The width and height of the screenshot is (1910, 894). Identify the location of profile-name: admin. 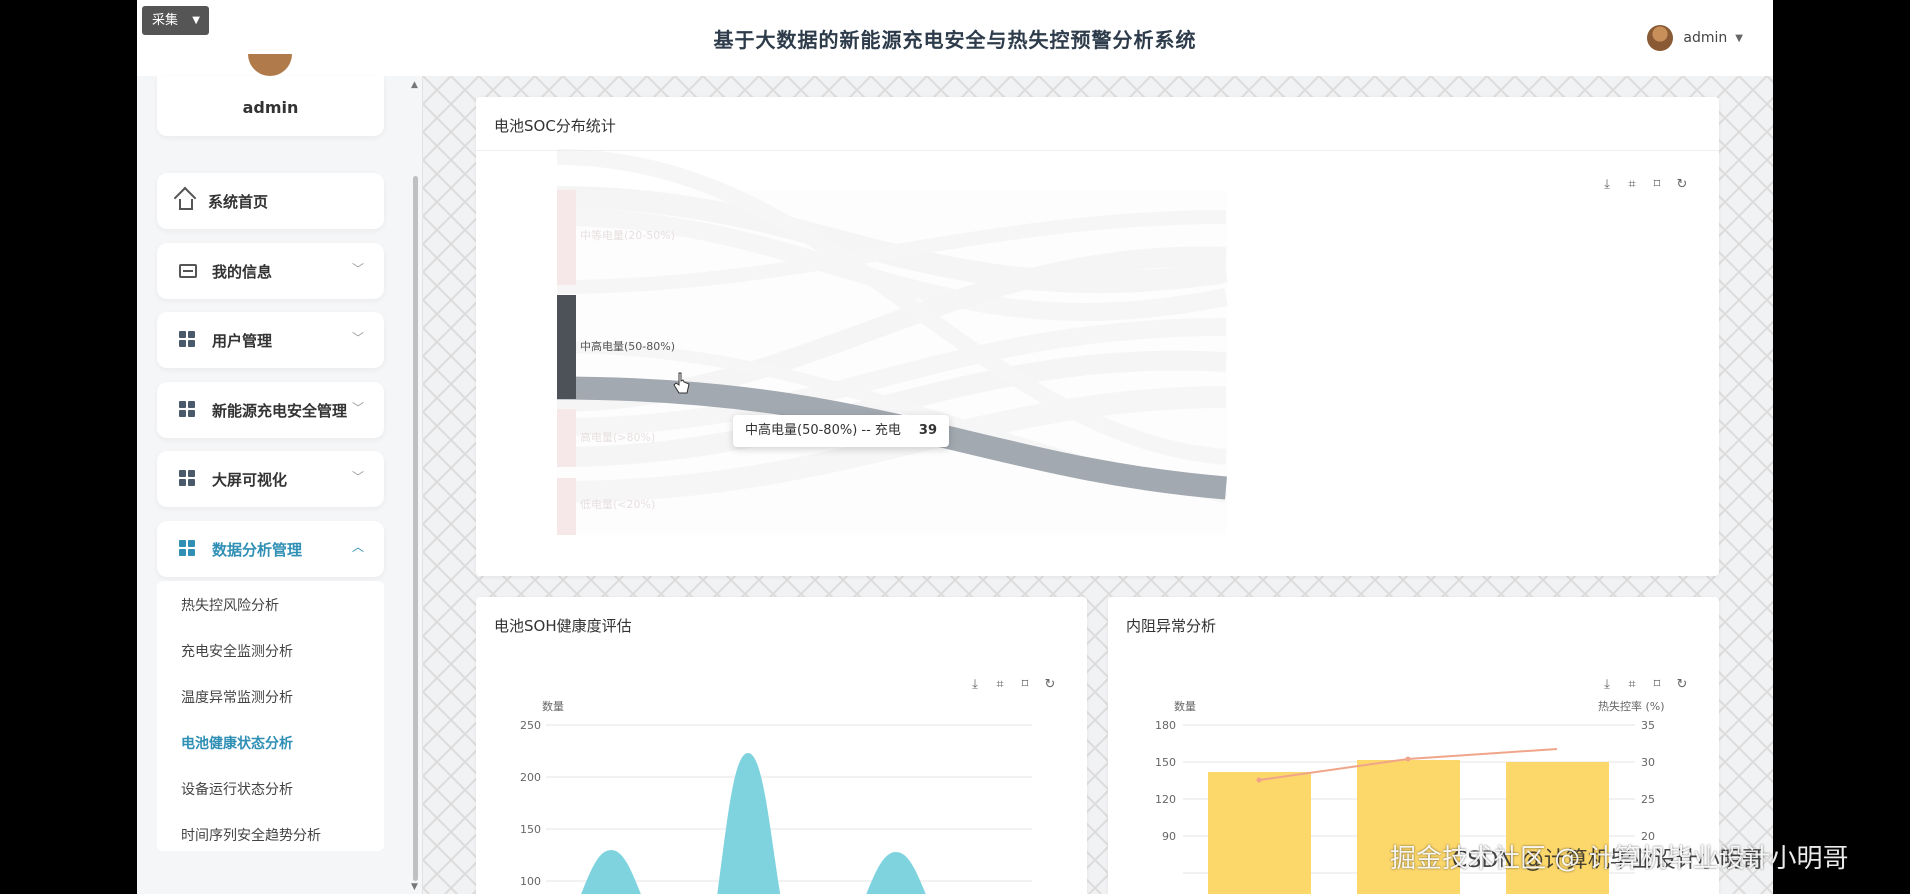
(270, 107).